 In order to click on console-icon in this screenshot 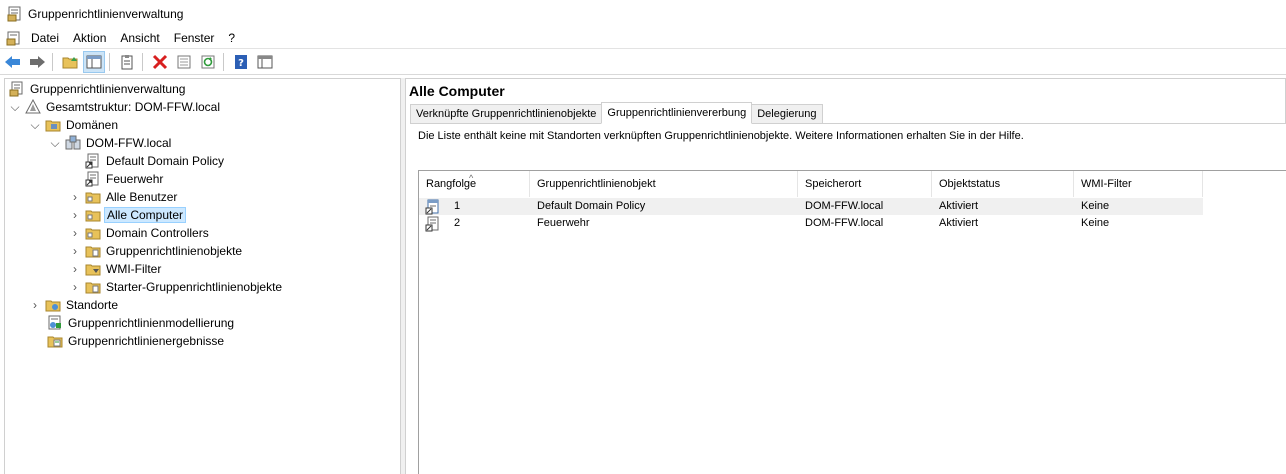, I will do `click(265, 61)`.